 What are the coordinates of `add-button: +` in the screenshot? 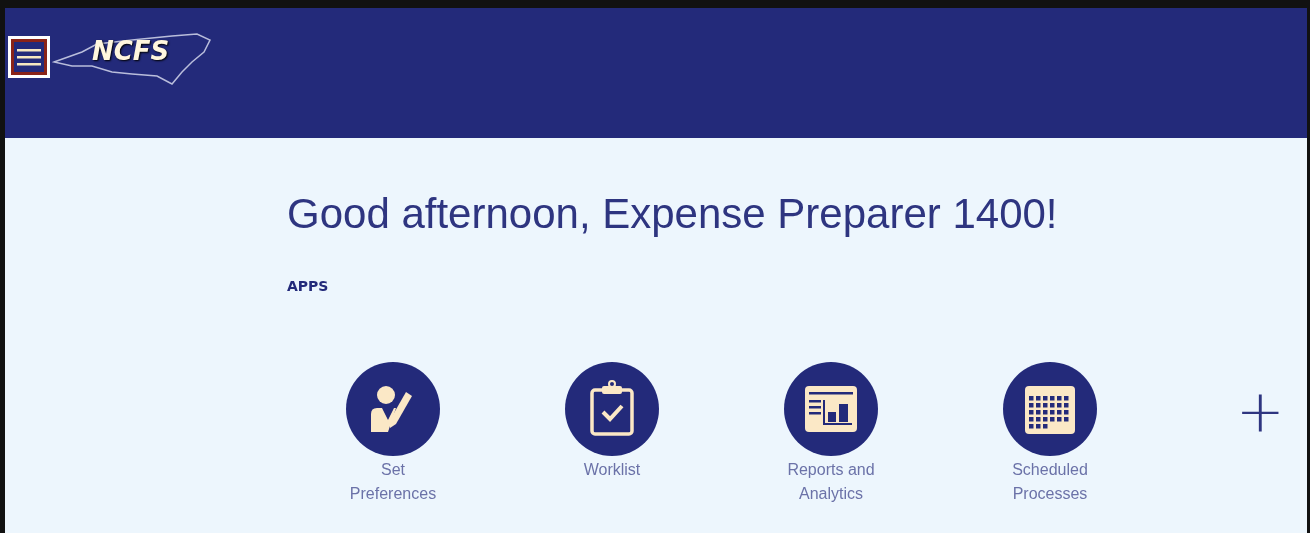 It's located at (1260, 411).